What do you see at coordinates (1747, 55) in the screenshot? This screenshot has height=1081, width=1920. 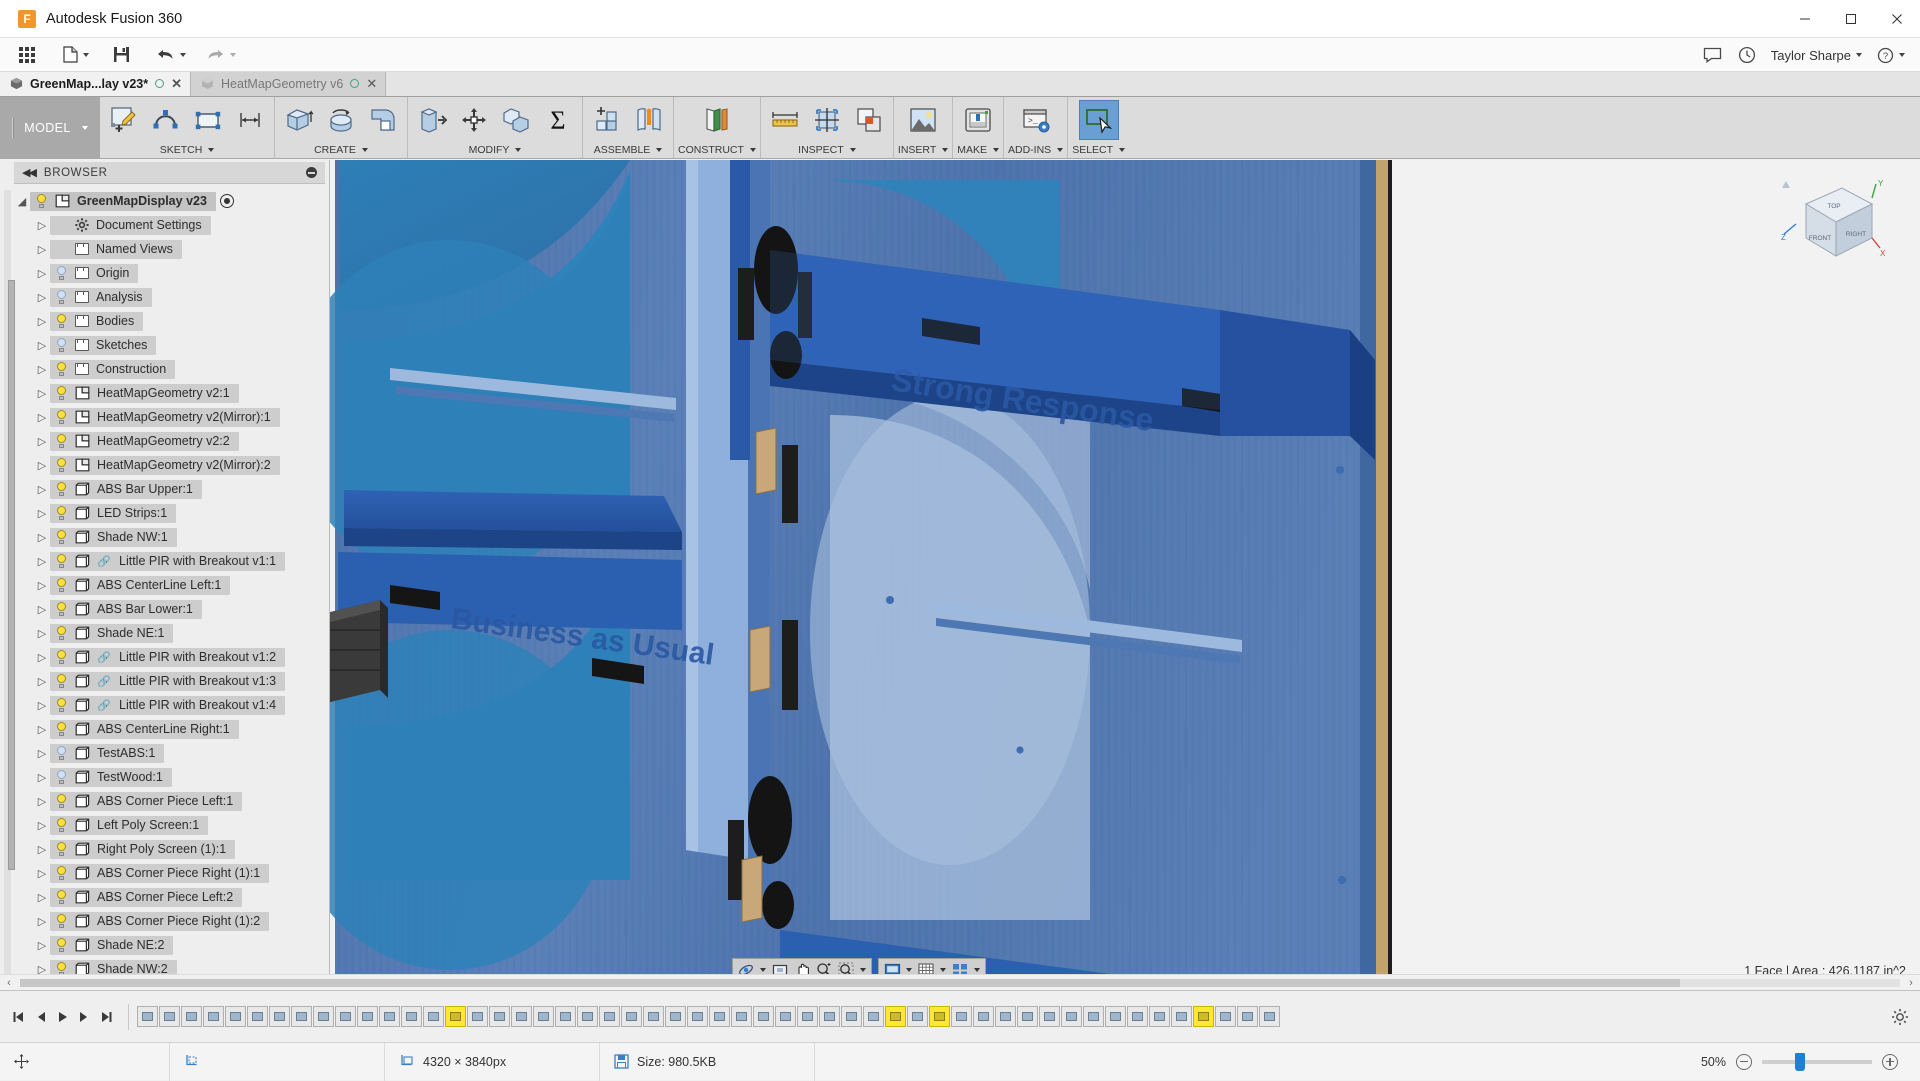 I see `recent-button` at bounding box center [1747, 55].